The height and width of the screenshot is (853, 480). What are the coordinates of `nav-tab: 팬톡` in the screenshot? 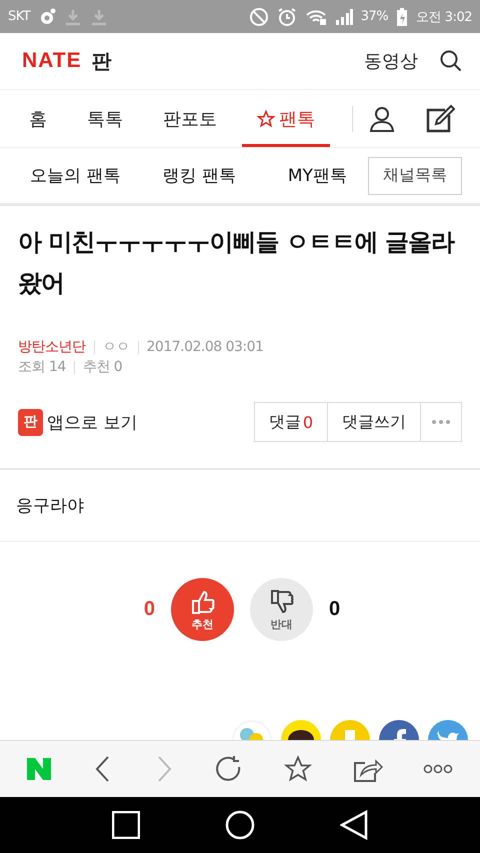 It's located at (286, 118).